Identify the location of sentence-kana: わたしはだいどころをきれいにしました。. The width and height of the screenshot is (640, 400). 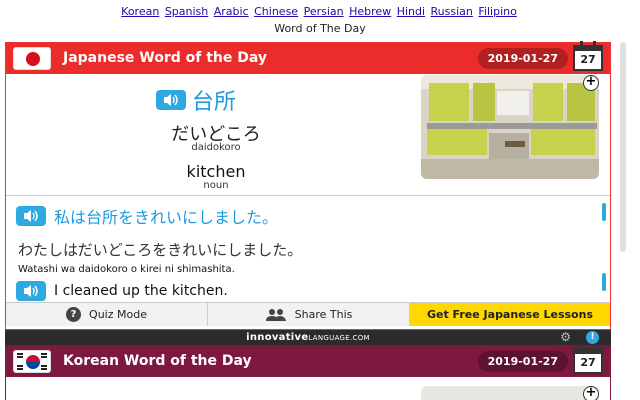
(160, 250).